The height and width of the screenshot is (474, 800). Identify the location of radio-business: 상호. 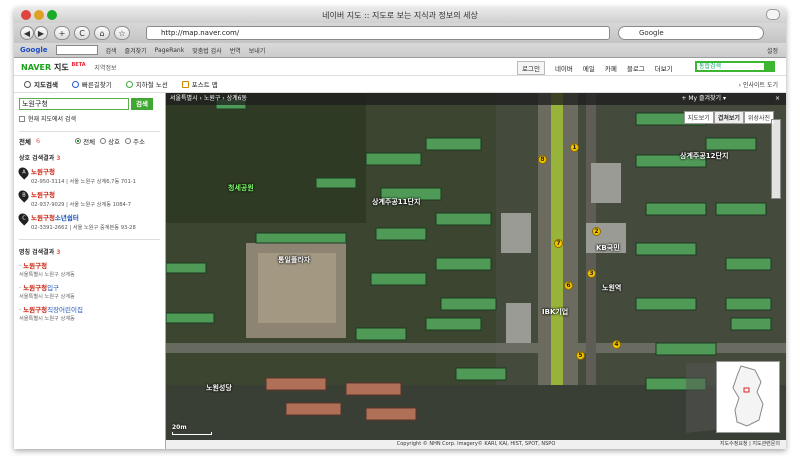
(110, 141).